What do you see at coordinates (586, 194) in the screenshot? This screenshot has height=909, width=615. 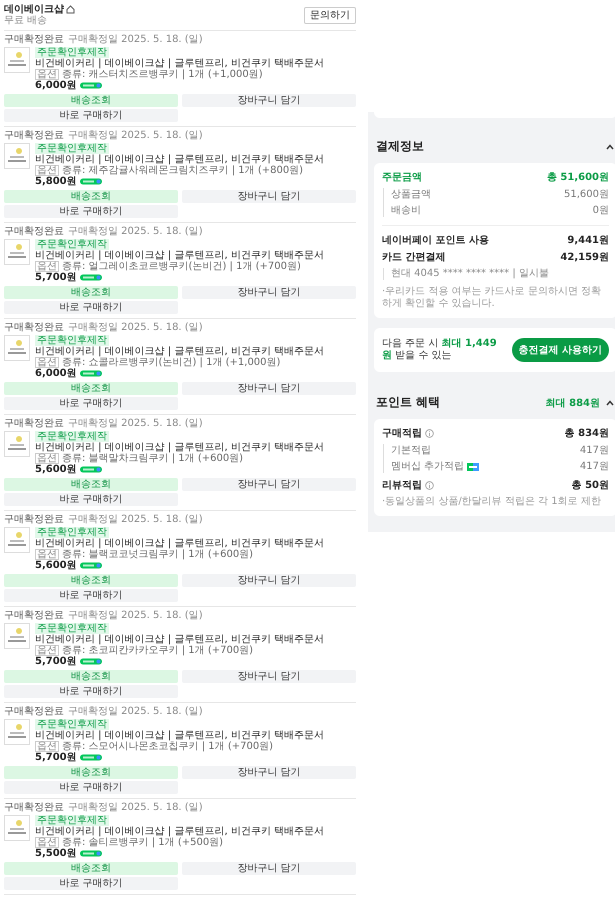 I see `amount-value: 51,600원` at bounding box center [586, 194].